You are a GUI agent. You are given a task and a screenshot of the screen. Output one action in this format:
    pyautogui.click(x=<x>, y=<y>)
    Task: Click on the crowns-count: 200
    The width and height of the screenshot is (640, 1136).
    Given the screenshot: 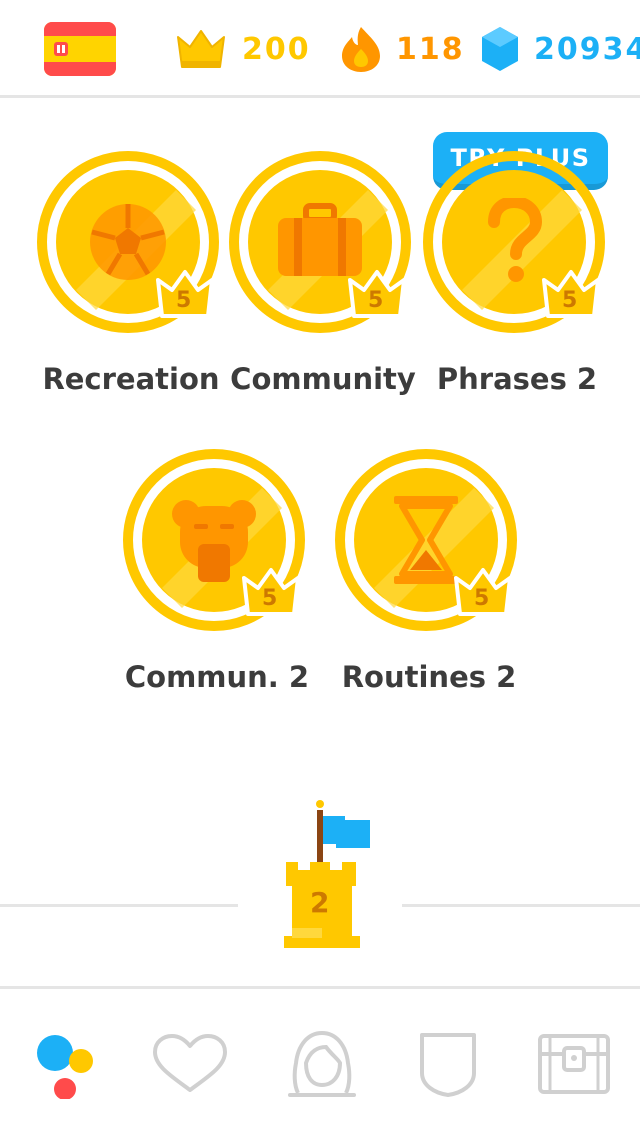 What is the action you would take?
    pyautogui.click(x=276, y=49)
    